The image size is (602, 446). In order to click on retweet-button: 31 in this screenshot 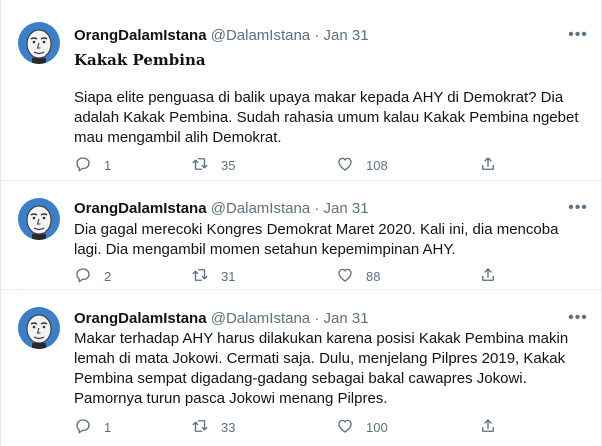, I will do `click(213, 276)`.